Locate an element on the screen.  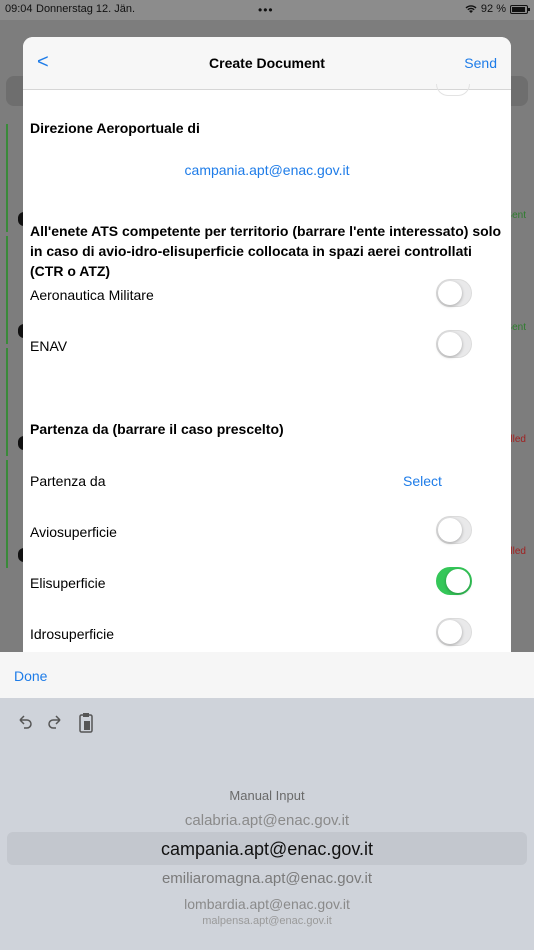
battery-icon is located at coordinates (520, 9).